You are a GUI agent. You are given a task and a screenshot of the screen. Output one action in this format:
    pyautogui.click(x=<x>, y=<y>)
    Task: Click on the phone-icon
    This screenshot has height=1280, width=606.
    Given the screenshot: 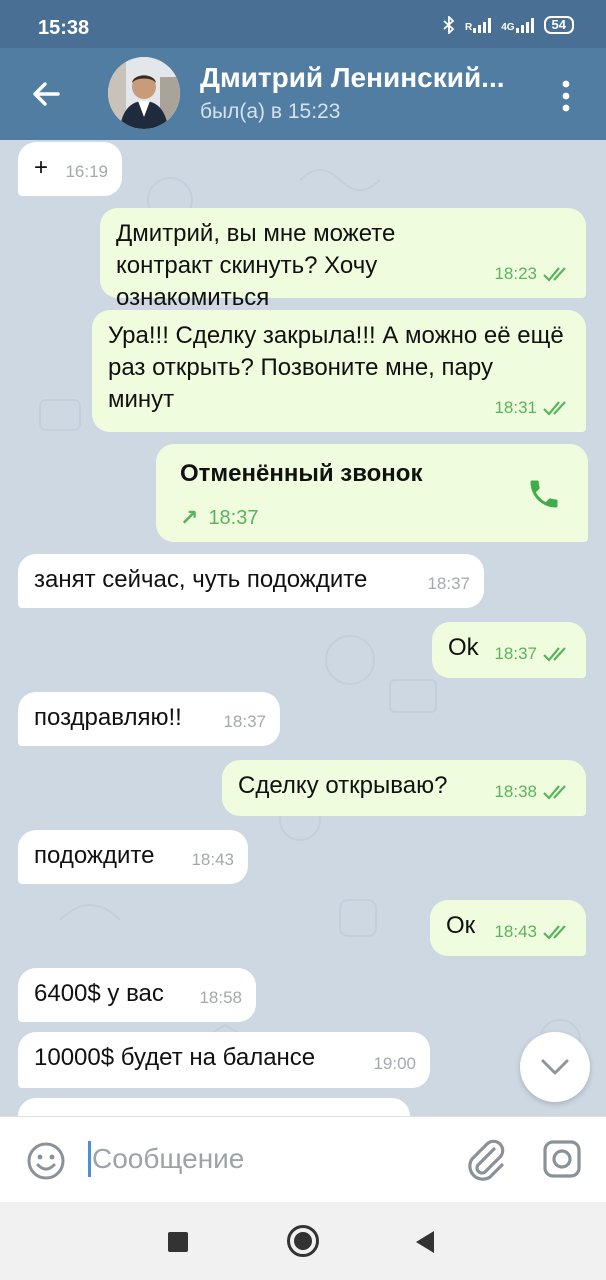 What is the action you would take?
    pyautogui.click(x=544, y=494)
    